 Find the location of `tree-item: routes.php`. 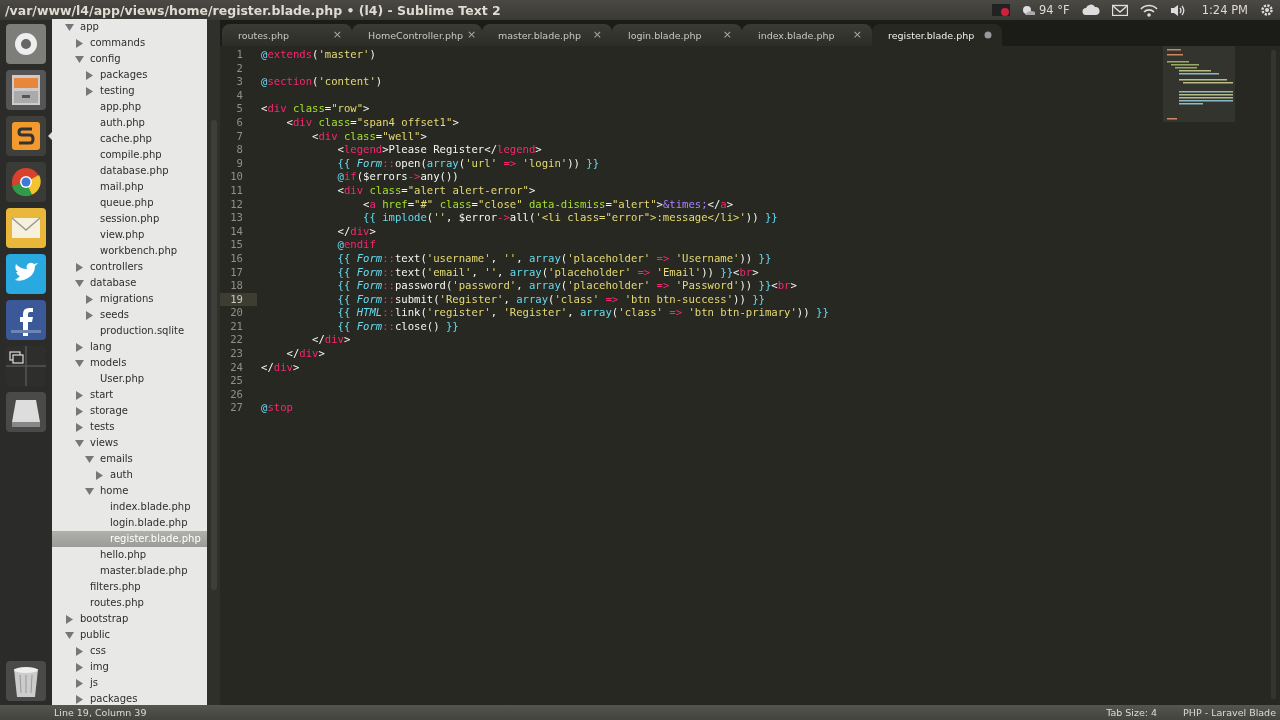

tree-item: routes.php is located at coordinates (129, 603).